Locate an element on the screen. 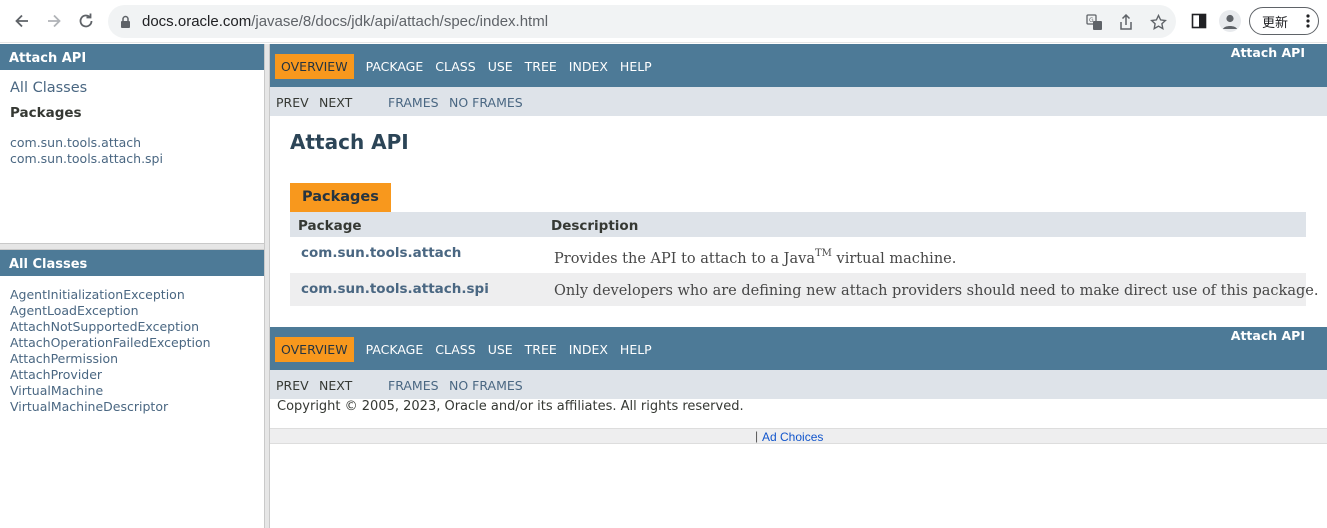  table-header: Package Description is located at coordinates (798, 224).